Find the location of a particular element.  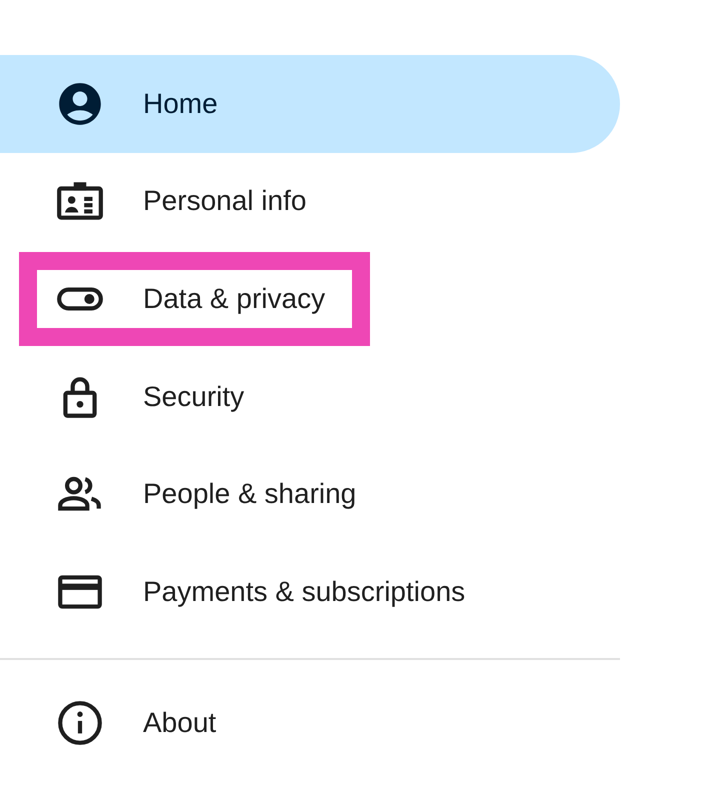

nav-item: Payments & subscriptions is located at coordinates (310, 591).